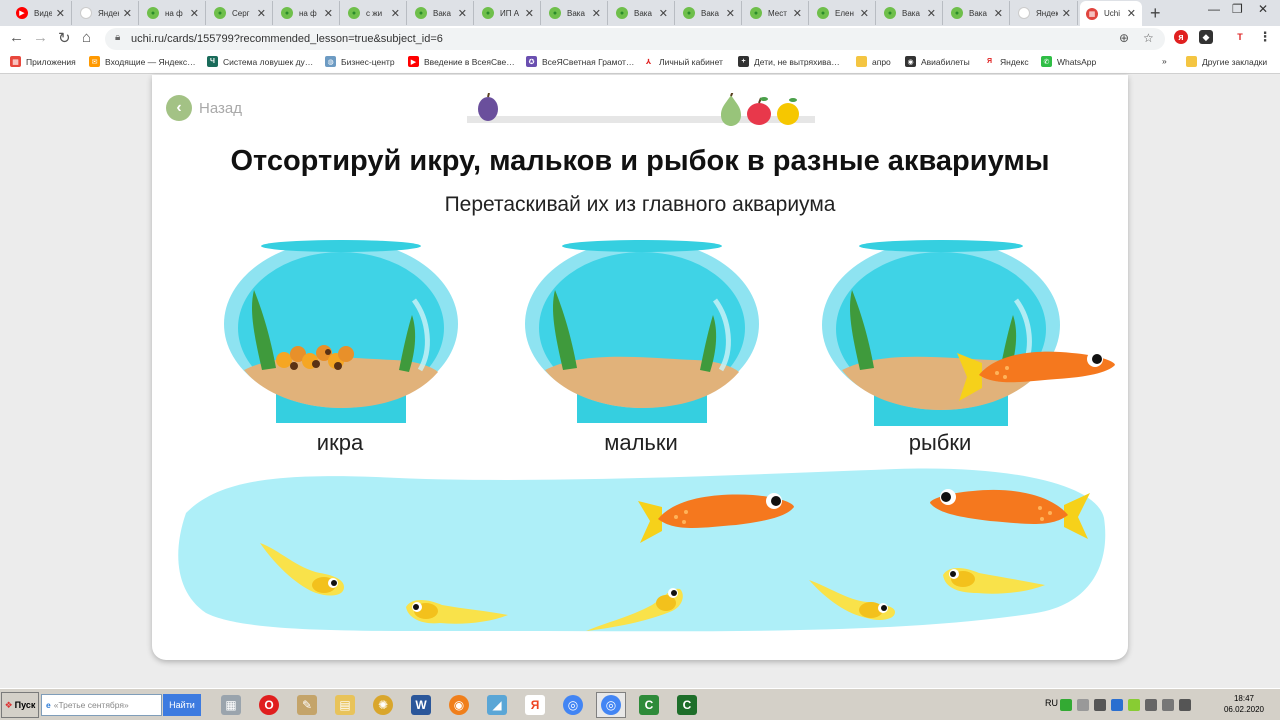  What do you see at coordinates (1148, 38) in the screenshot?
I see `bookmark-star-icon: ☆` at bounding box center [1148, 38].